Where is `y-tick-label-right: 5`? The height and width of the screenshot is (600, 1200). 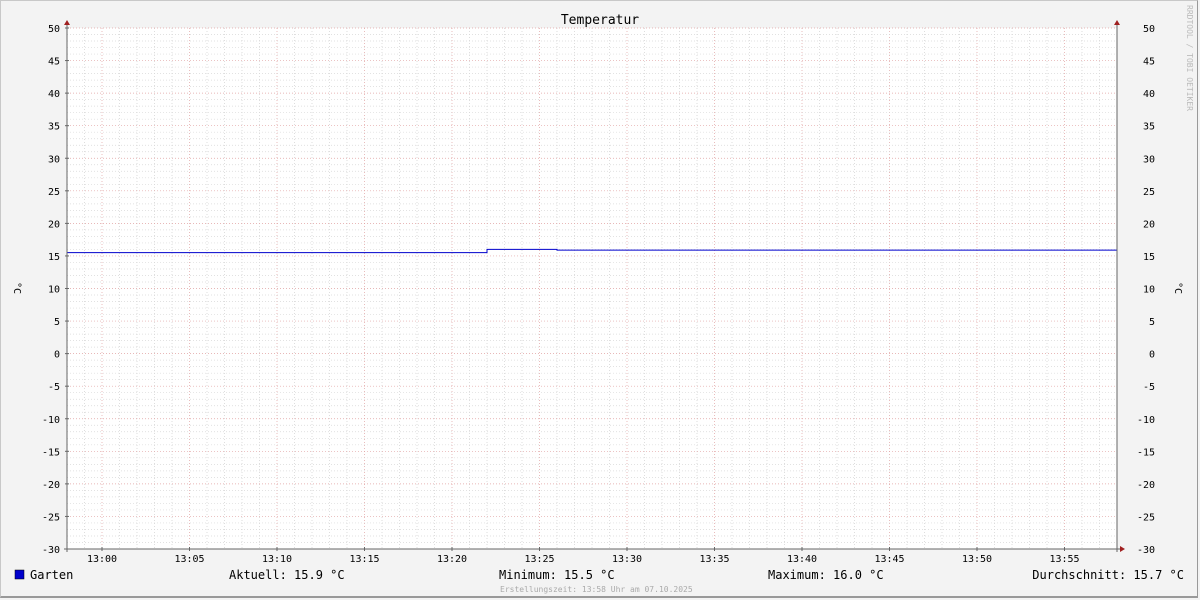 y-tick-label-right: 5 is located at coordinates (1152, 322).